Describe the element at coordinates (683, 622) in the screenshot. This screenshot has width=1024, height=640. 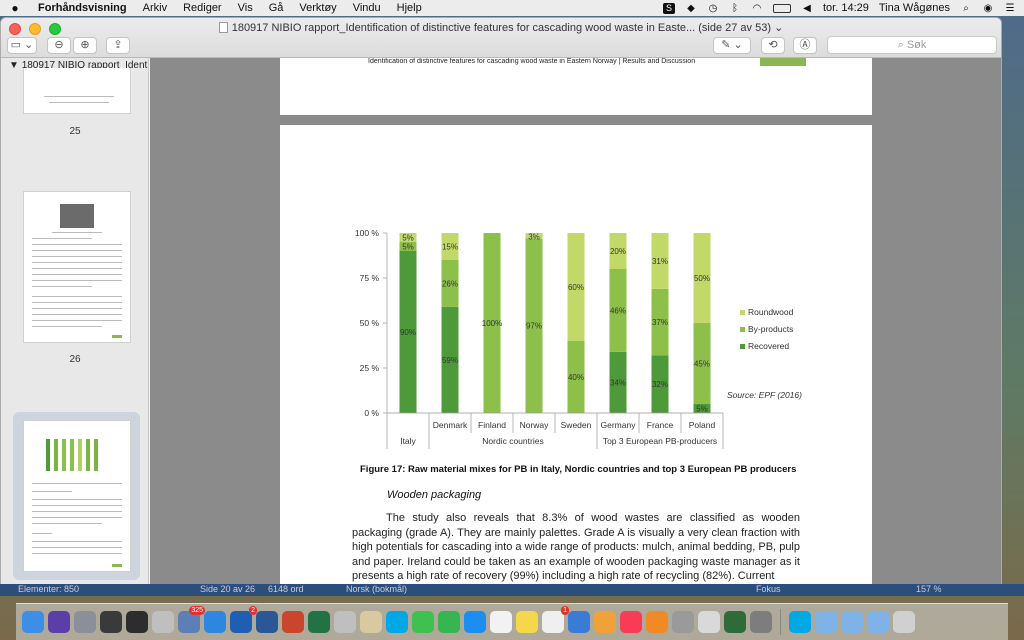
I see `no-entry-icon` at that location.